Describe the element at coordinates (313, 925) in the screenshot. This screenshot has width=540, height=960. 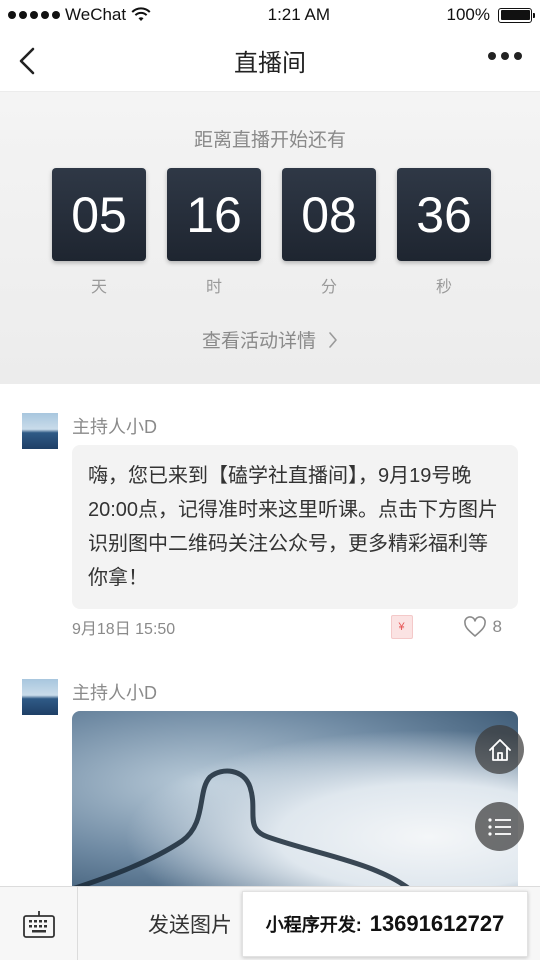
I see `promo-label: 小程序开发:` at that location.